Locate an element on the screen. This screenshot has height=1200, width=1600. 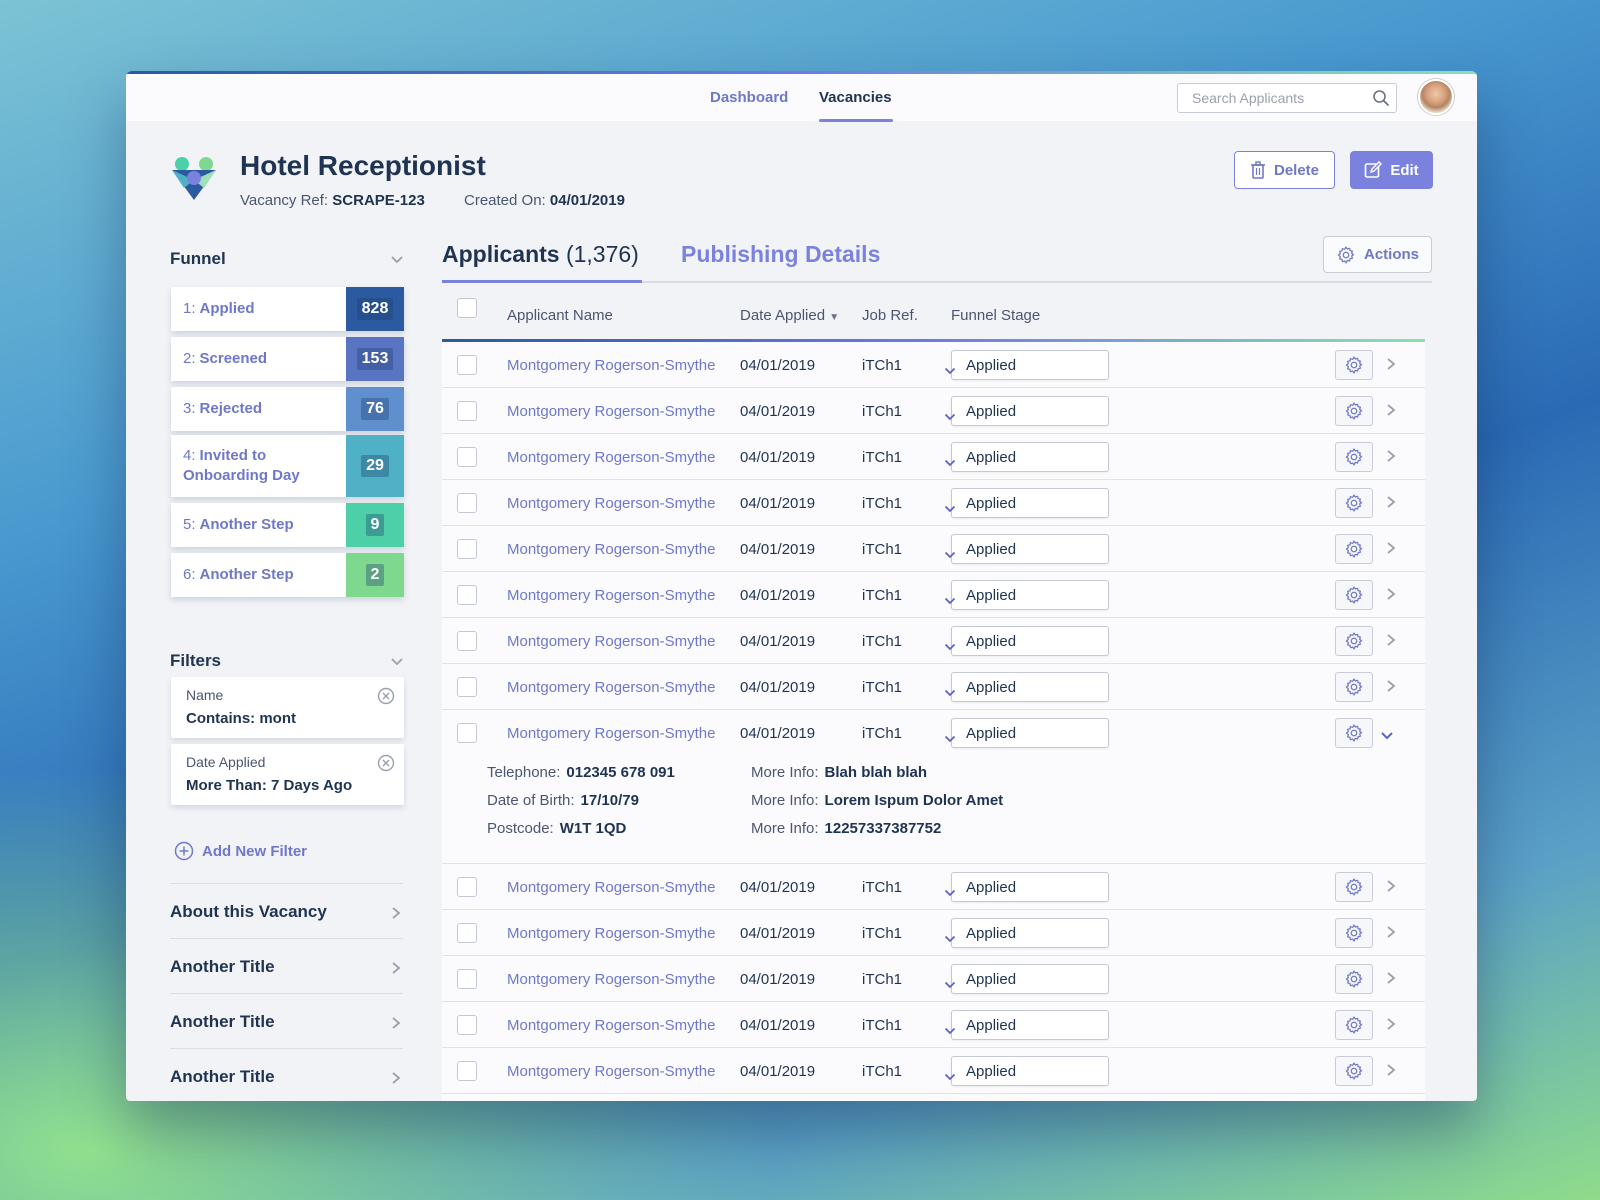
delete-button: Delete is located at coordinates (1284, 170).